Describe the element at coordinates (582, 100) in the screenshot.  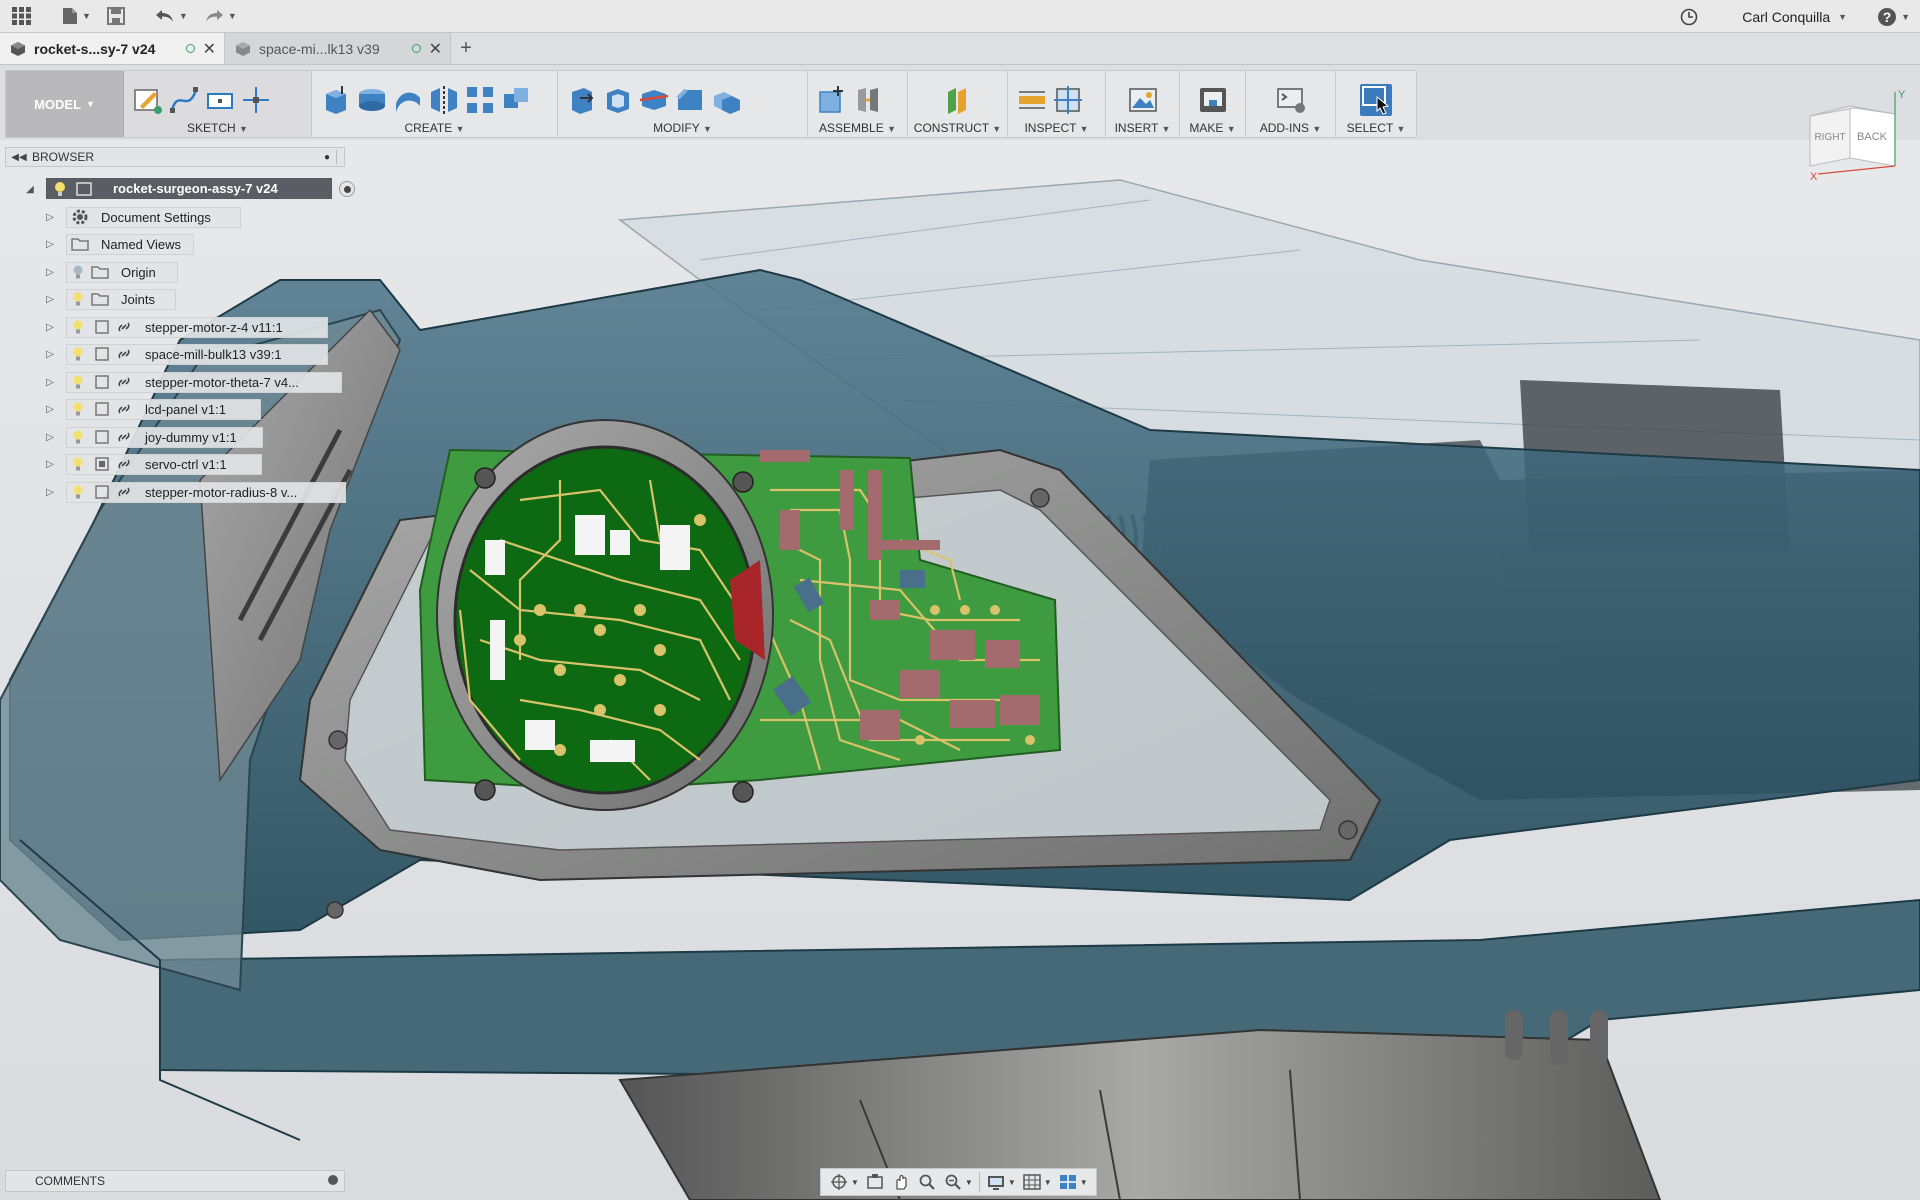
I see `press-pull-icon` at that location.